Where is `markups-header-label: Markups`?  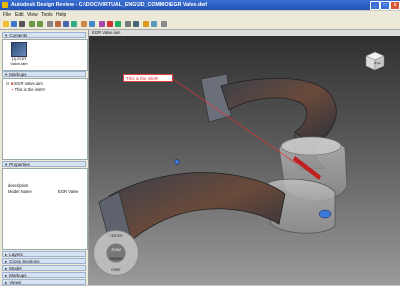 markups-header-label: Markups is located at coordinates (18, 74).